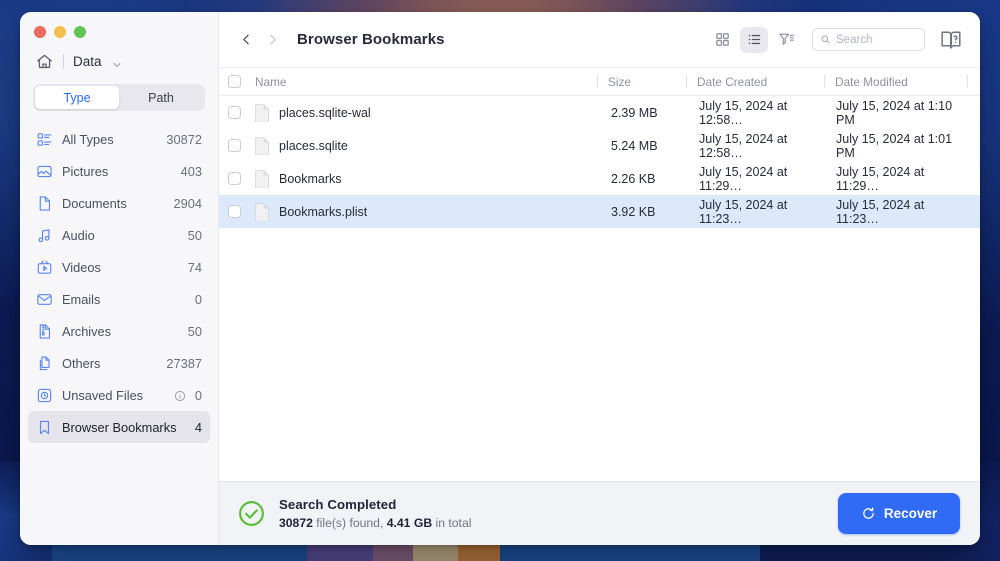  I want to click on column-header-date-modified: Date Modified, so click(896, 82).